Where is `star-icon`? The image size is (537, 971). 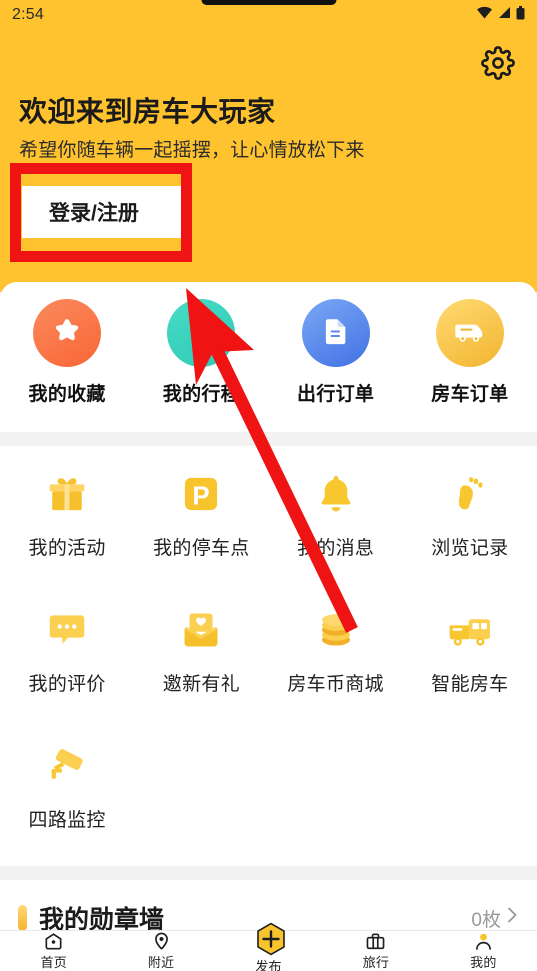 star-icon is located at coordinates (67, 333).